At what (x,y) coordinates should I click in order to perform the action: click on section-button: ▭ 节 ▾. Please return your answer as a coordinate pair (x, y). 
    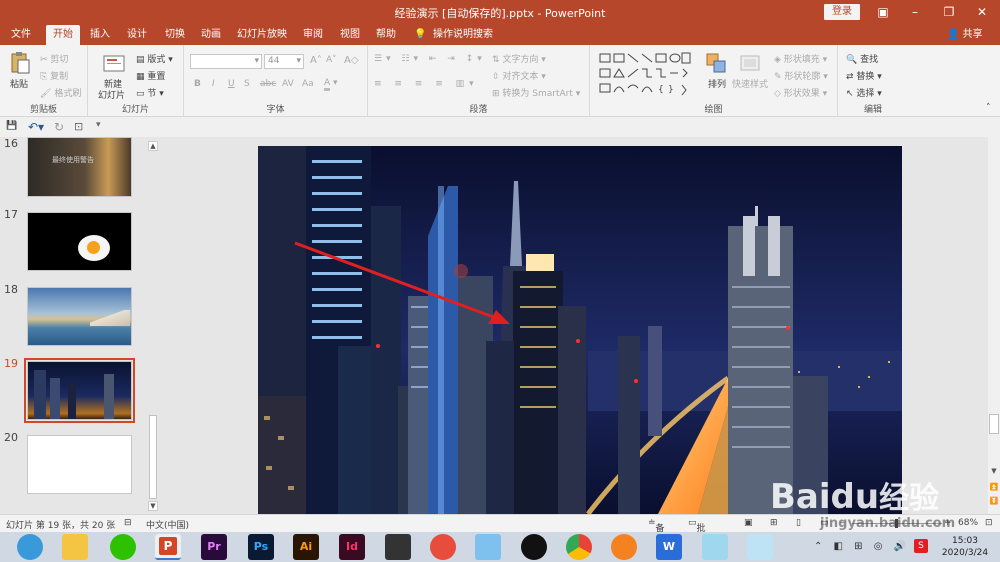
    Looking at the image, I should click on (150, 92).